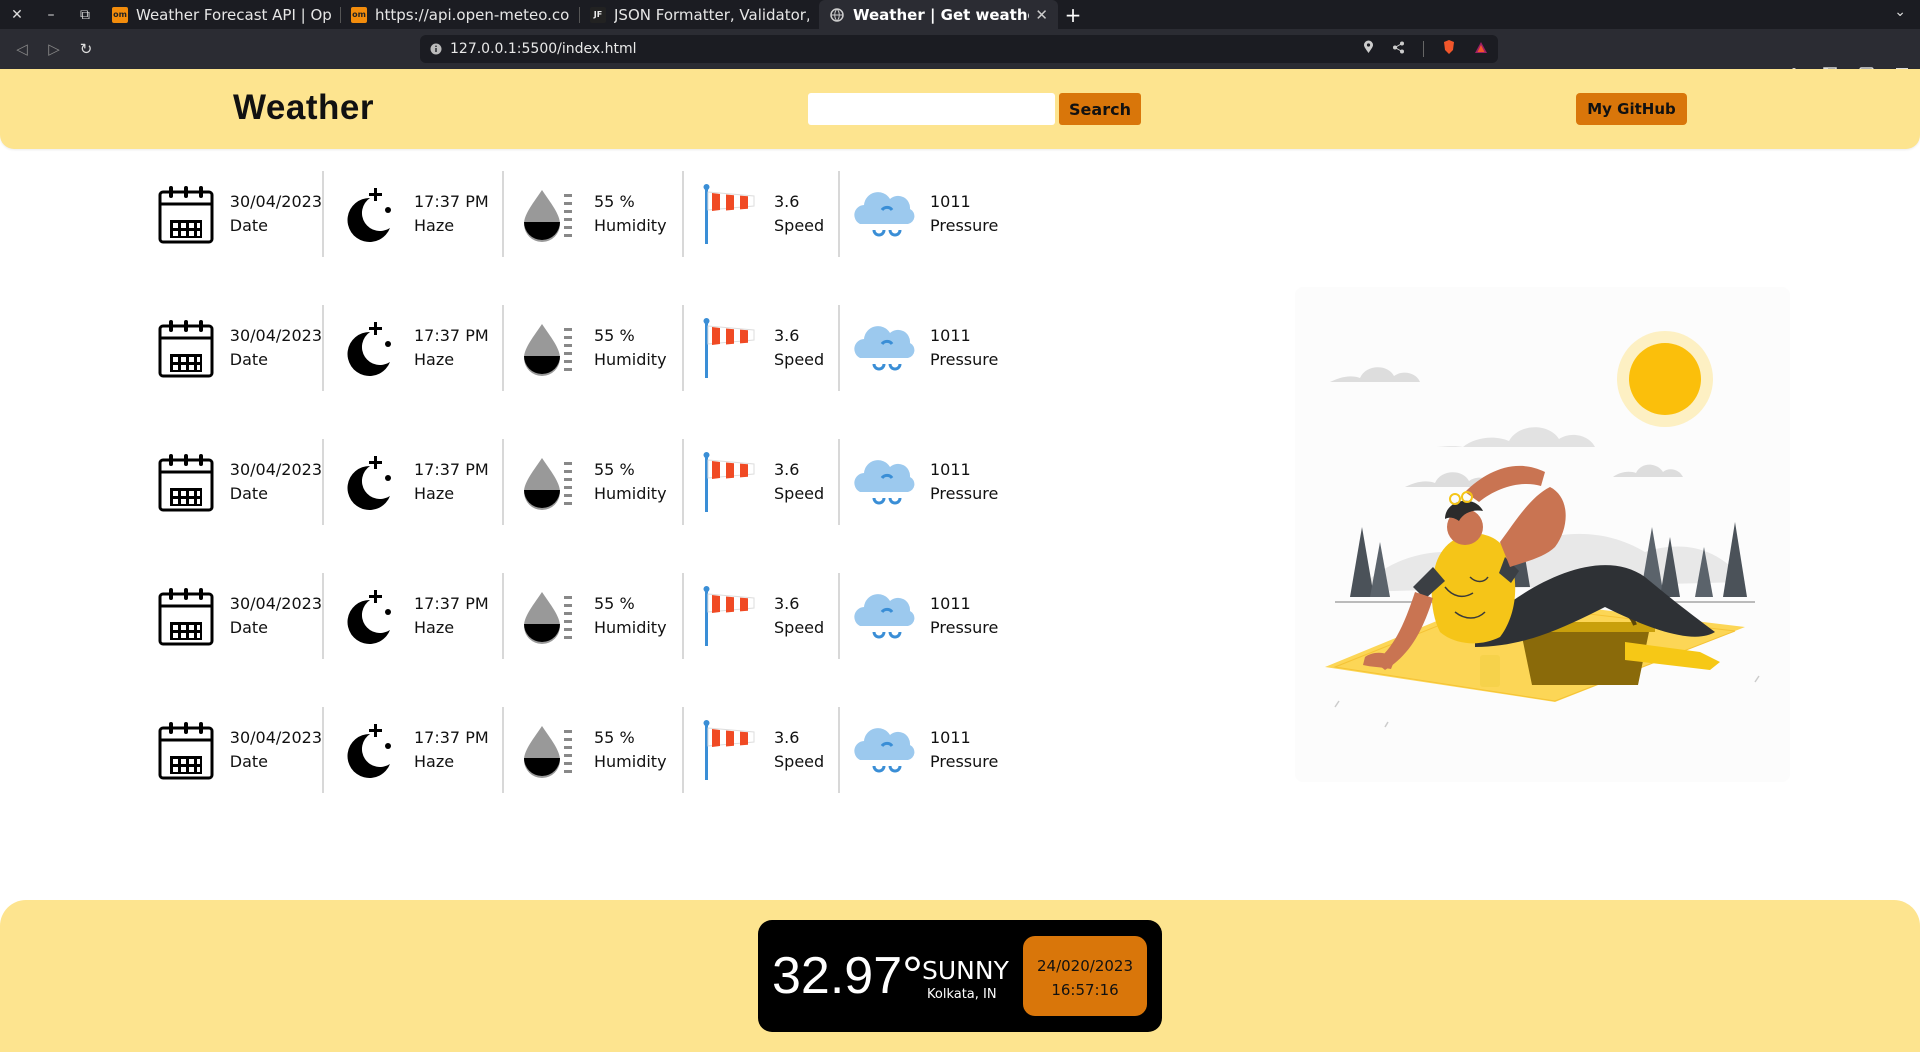 Image resolution: width=1920 pixels, height=1052 pixels. I want to click on tab-title: https://api.open-meteo.com/, so click(472, 14).